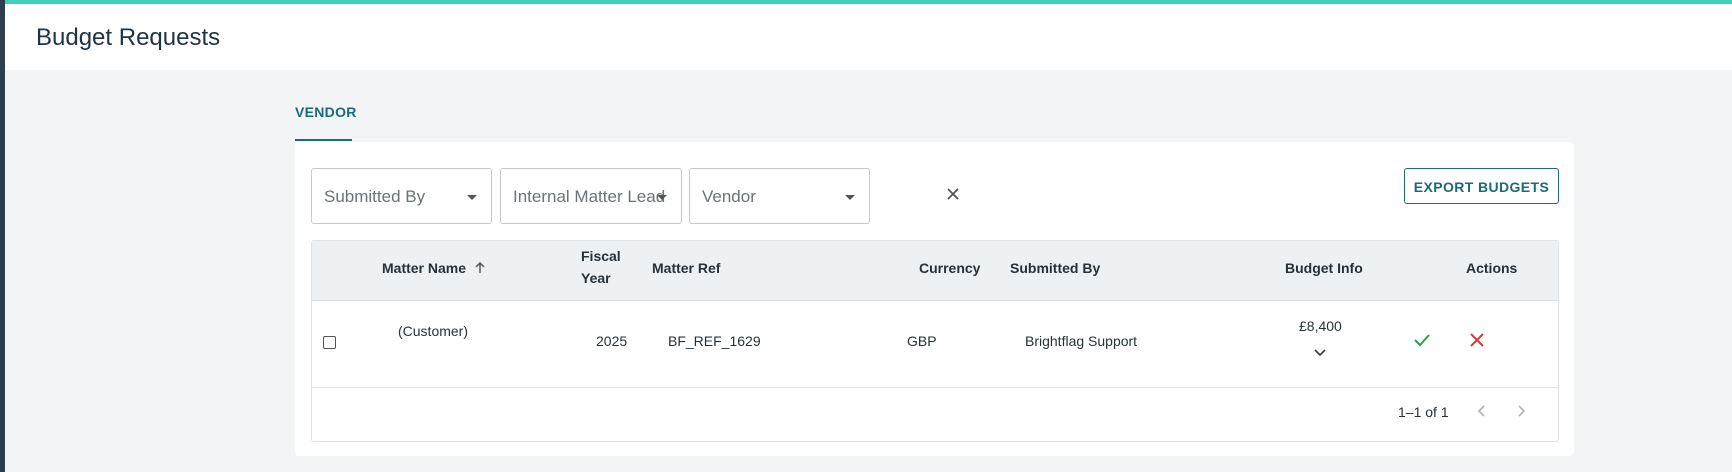 This screenshot has width=1732, height=472. I want to click on fiscal-year-cell: 2025, so click(612, 341).